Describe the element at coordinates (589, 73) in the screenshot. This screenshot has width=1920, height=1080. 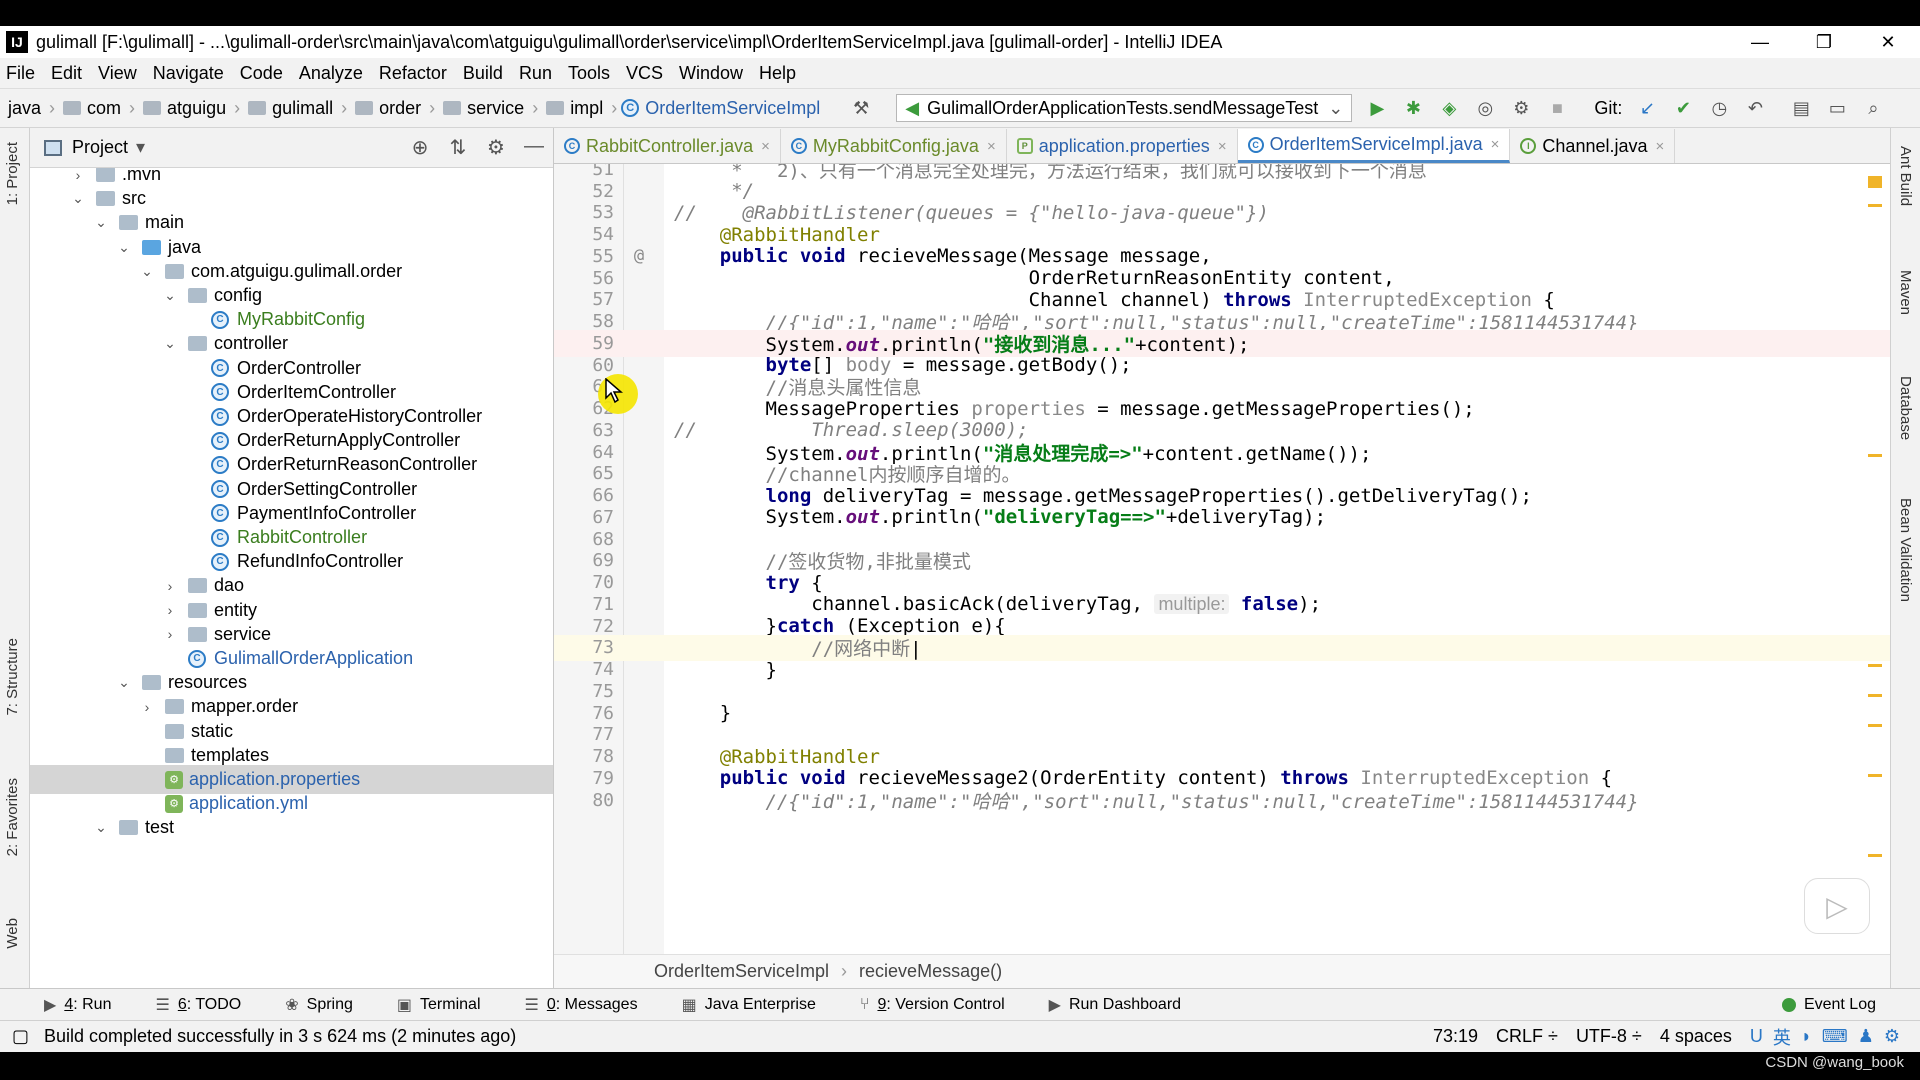
I see `menu-tools: Tools` at that location.